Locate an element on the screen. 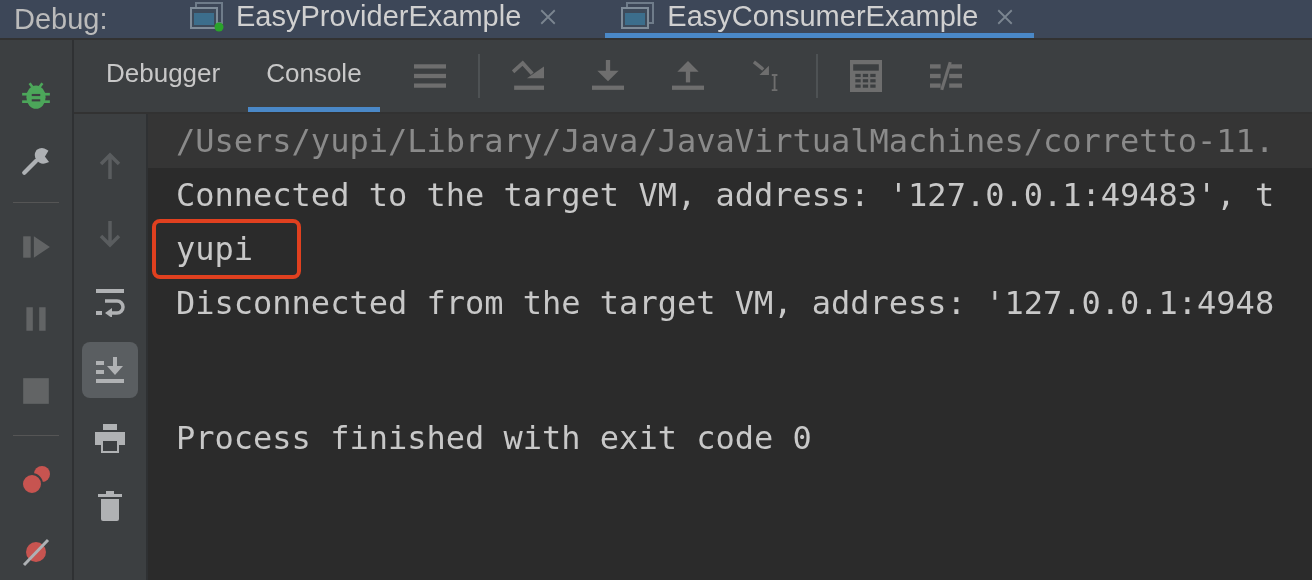 The width and height of the screenshot is (1312, 580). debug-label: Debug: is located at coordinates (61, 19).